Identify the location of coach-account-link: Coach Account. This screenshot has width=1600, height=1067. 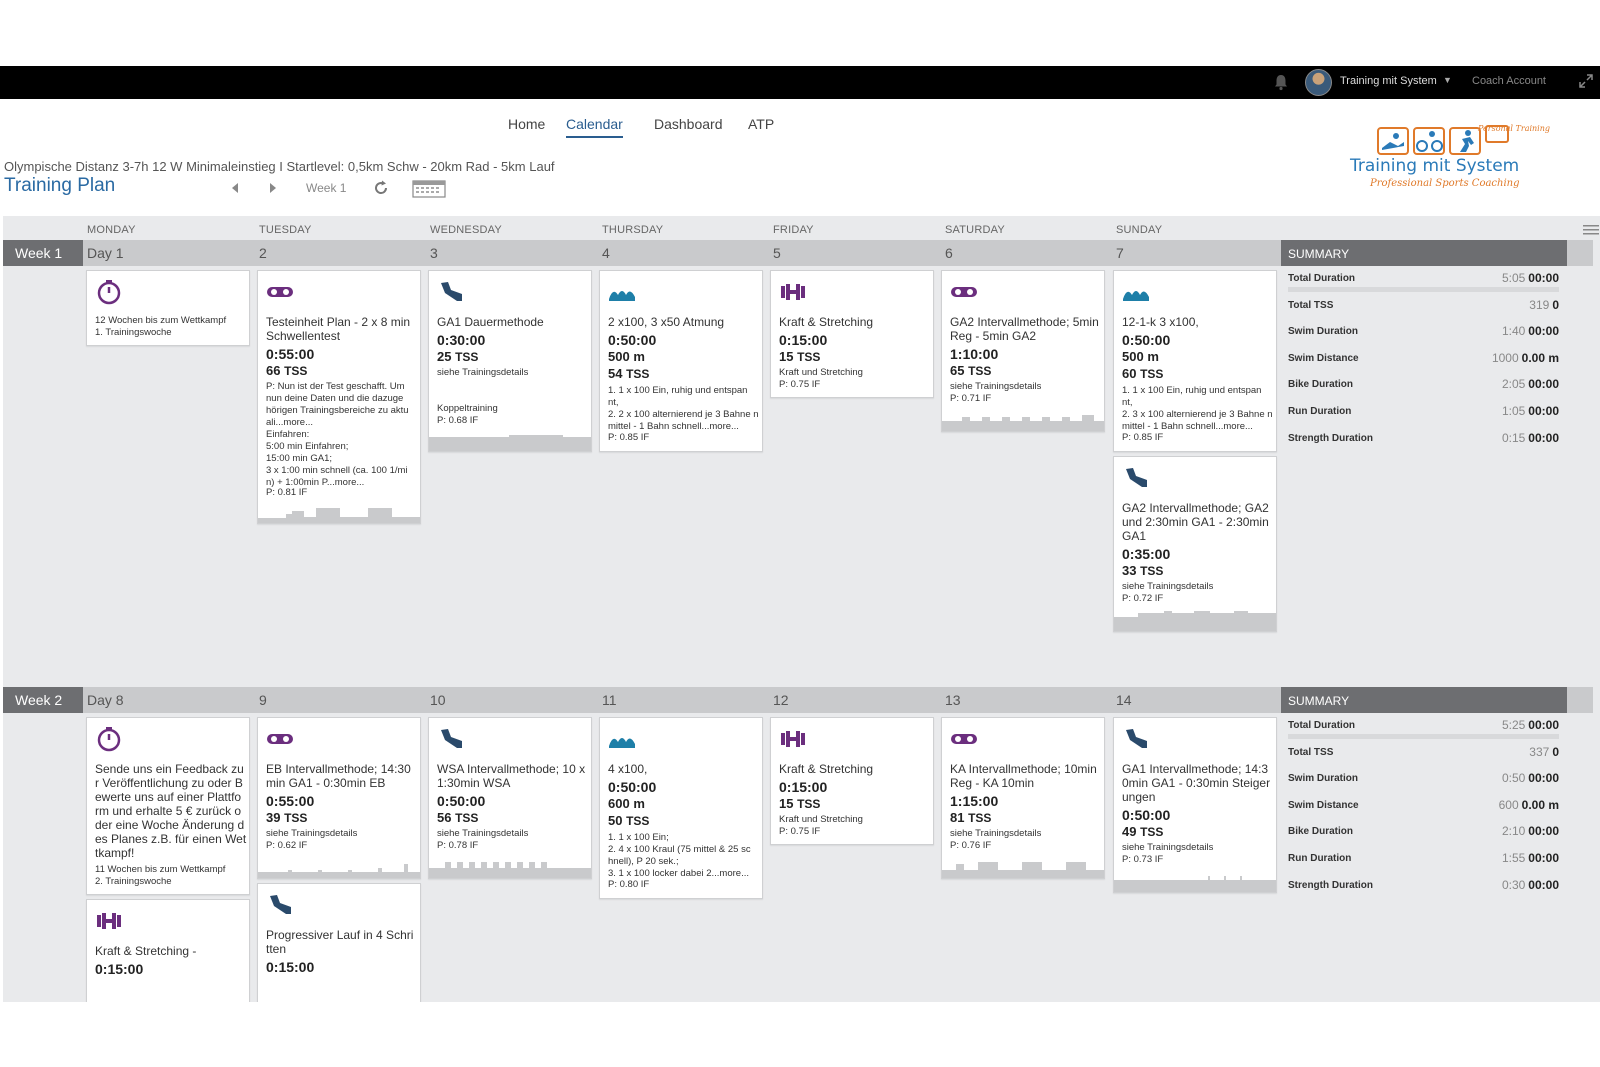
(1509, 81).